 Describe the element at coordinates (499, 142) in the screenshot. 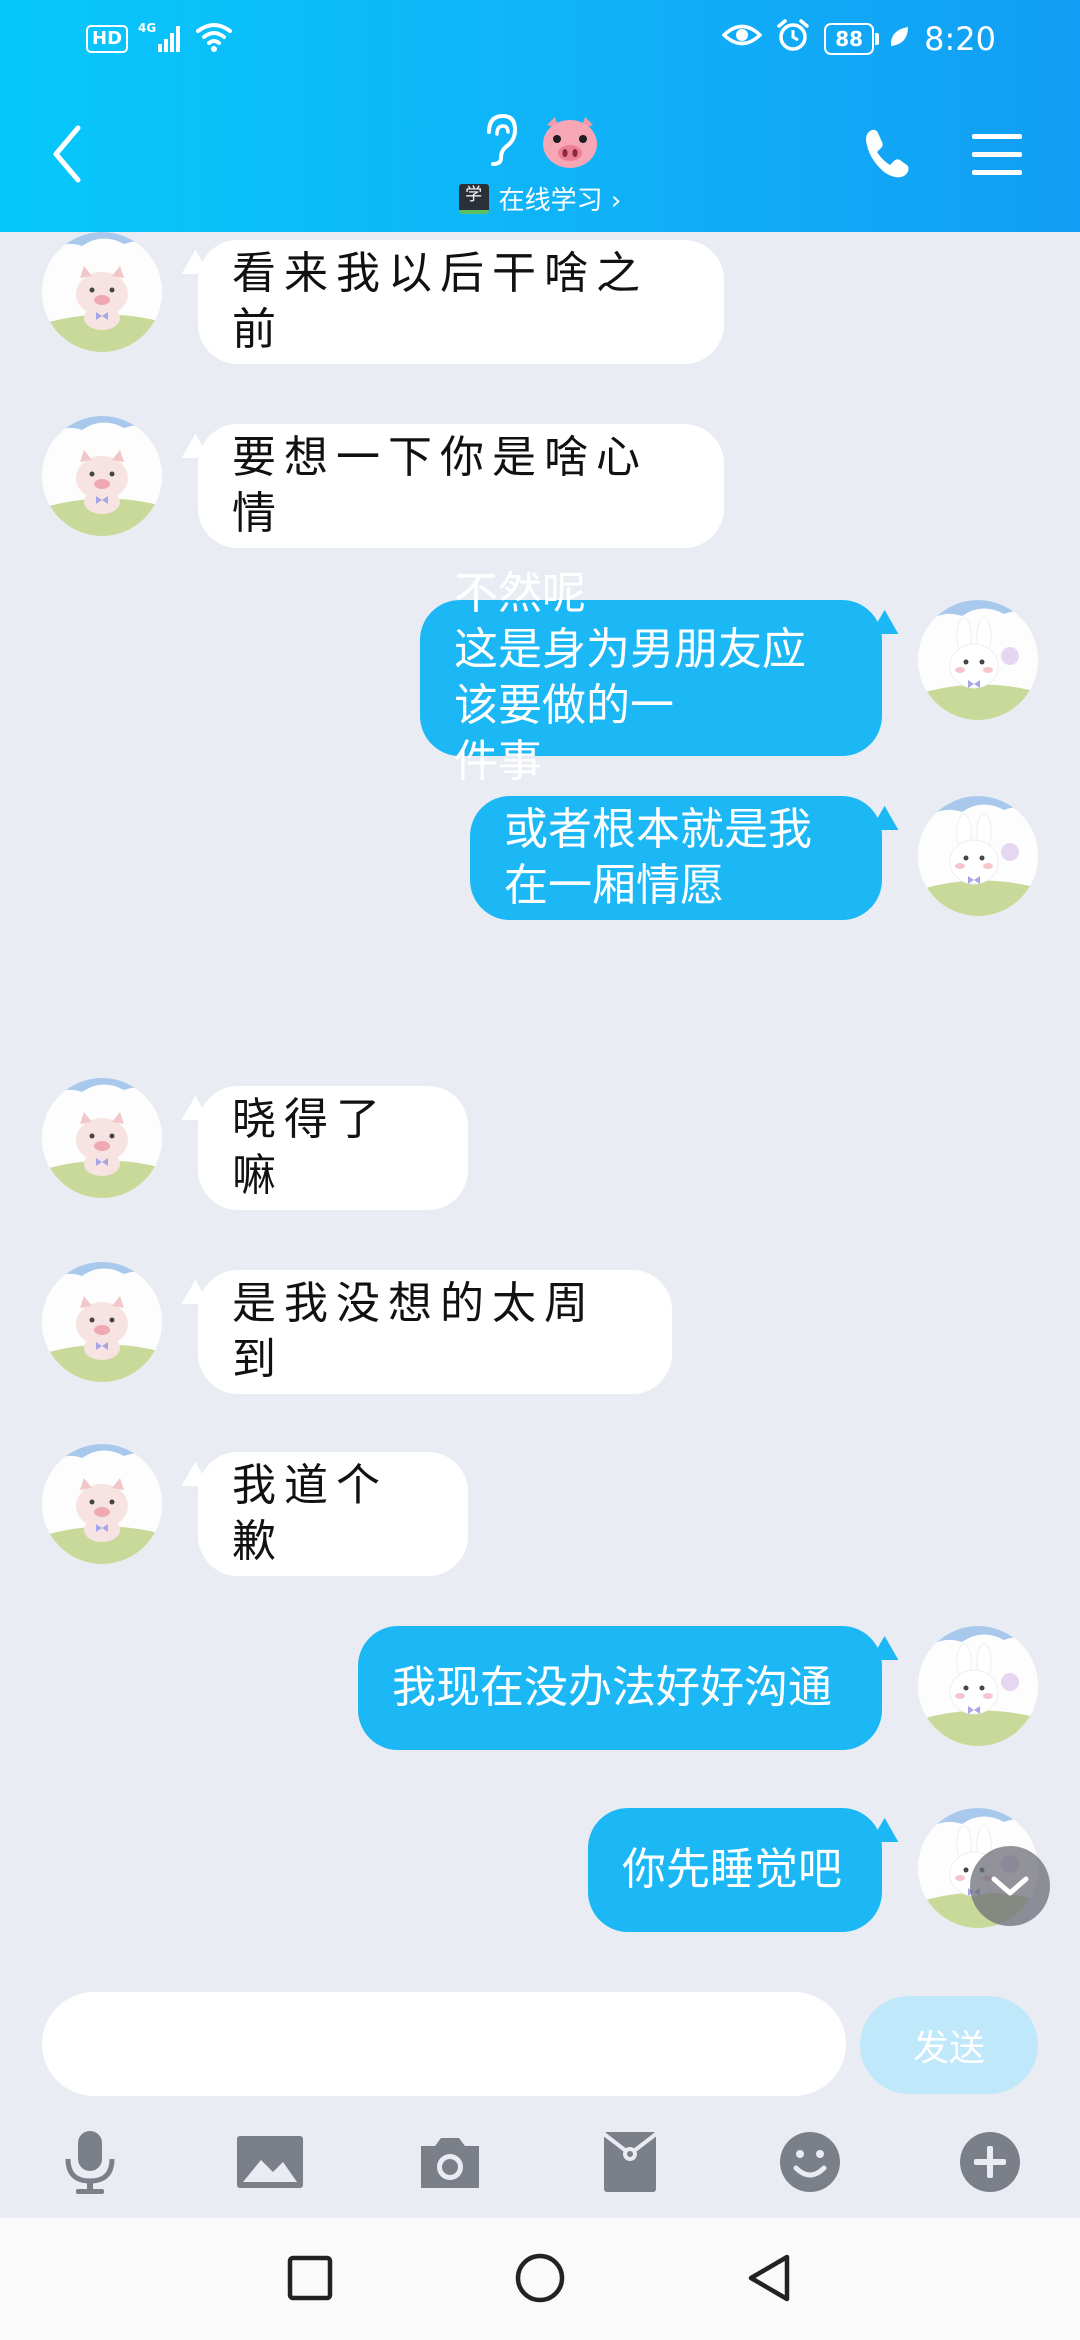

I see `ear-icon` at that location.